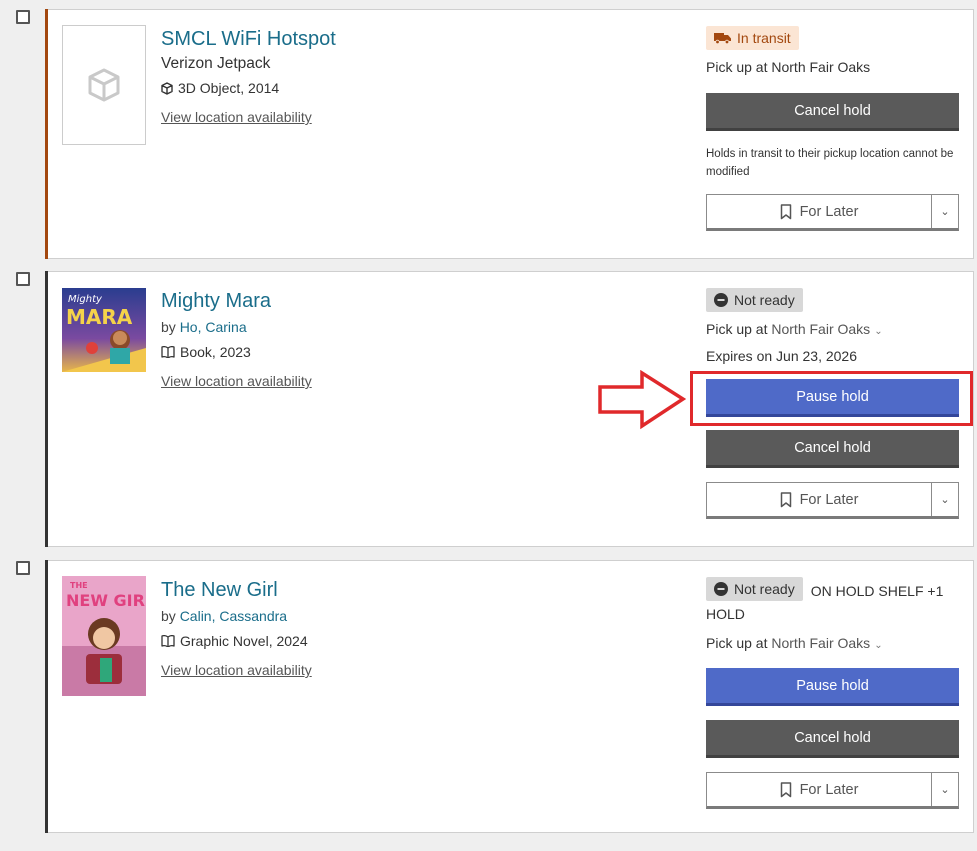 The height and width of the screenshot is (851, 977). Describe the element at coordinates (832, 687) in the screenshot. I see `pause-hold-button: Pause hold` at that location.